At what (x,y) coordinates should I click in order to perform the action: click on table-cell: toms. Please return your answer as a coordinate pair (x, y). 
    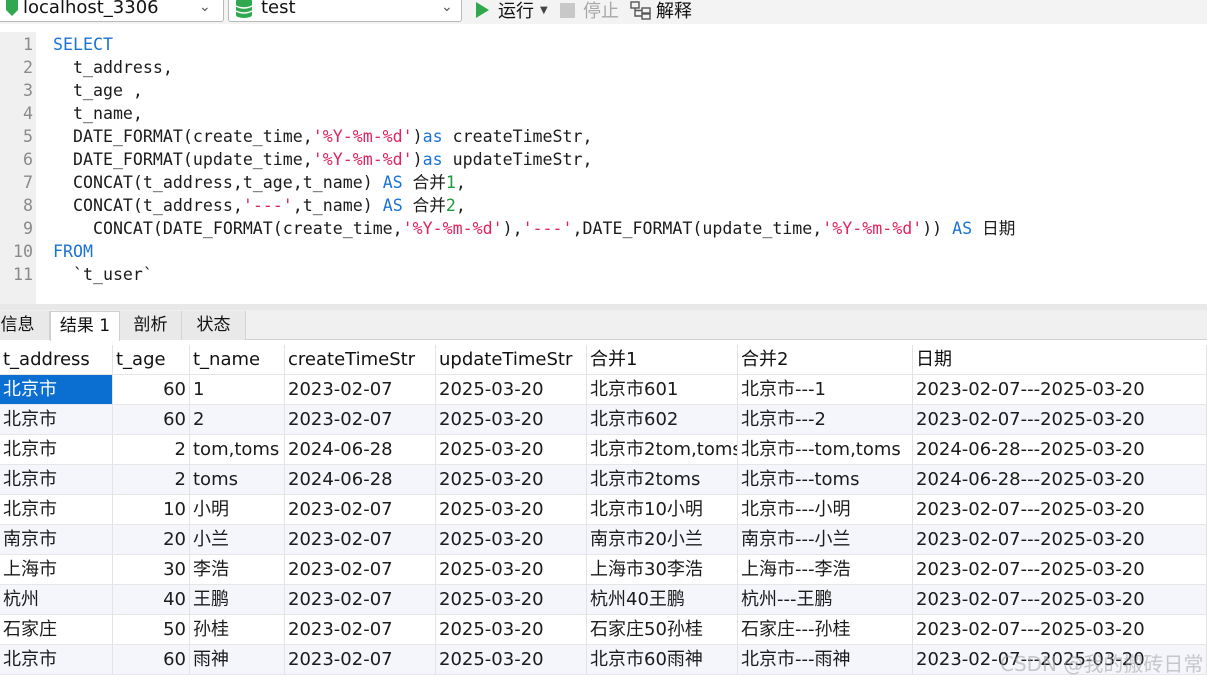
    Looking at the image, I should click on (237, 480).